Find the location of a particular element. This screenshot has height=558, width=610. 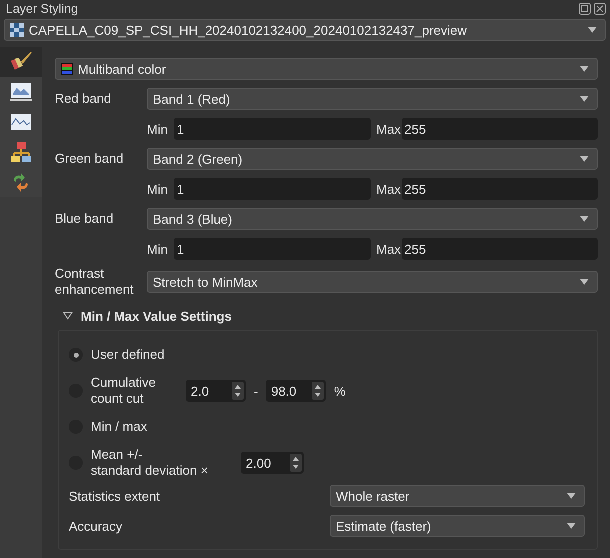

paintbrush-icon is located at coordinates (21, 62).